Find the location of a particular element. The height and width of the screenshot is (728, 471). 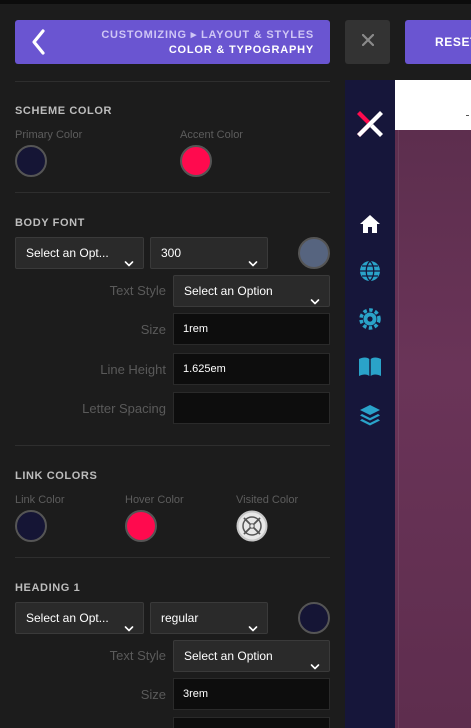

book-icon is located at coordinates (370, 367).